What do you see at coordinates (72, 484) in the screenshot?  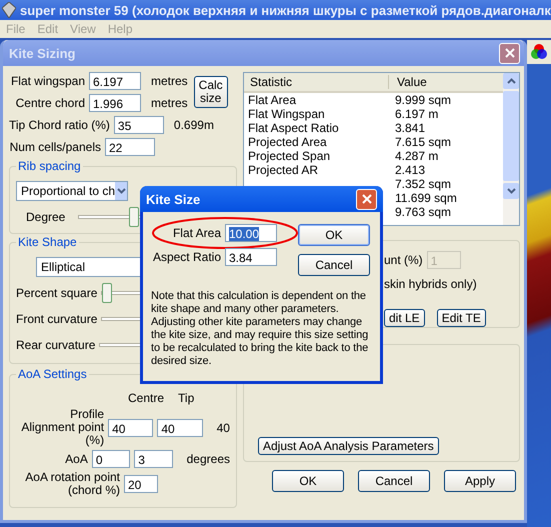 I see `field-label: AoA rotation point (chord %)` at bounding box center [72, 484].